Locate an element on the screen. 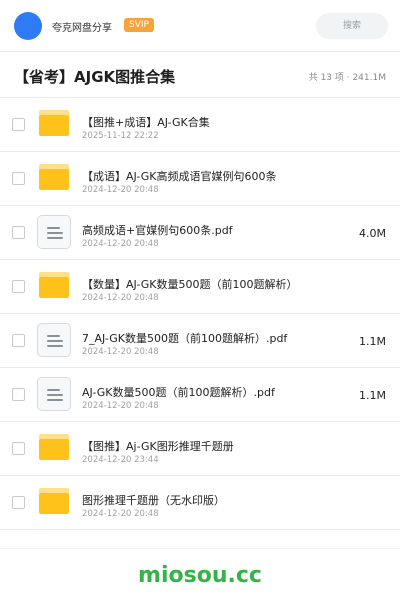 The image size is (400, 600). file-row: 图形推理千题册（无水印版） 2024-12-20 20:48 is located at coordinates (200, 503).